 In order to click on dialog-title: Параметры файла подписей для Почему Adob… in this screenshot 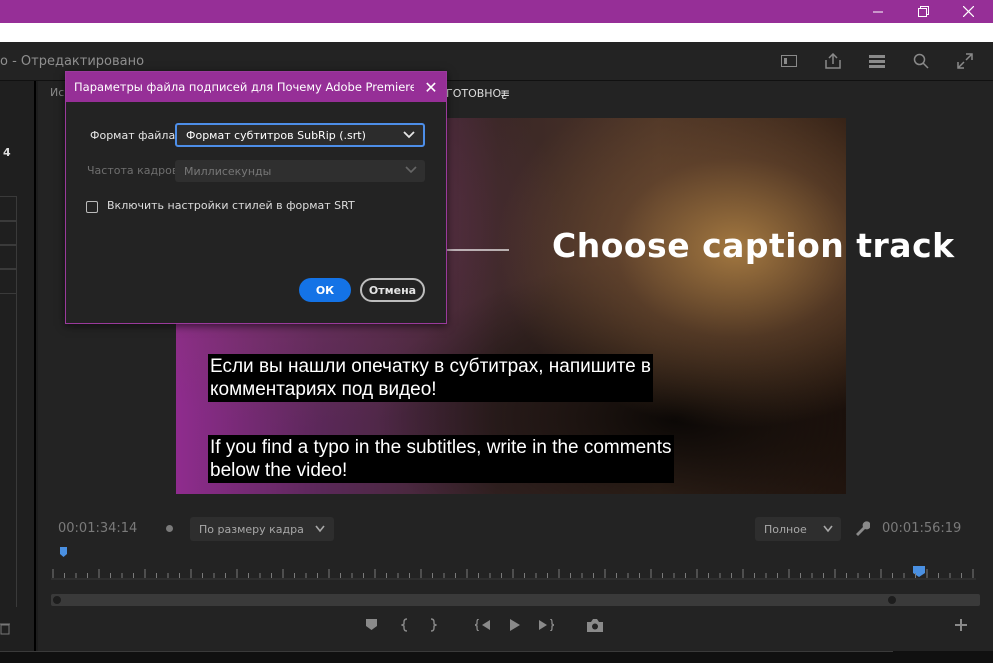, I will do `click(244, 87)`.